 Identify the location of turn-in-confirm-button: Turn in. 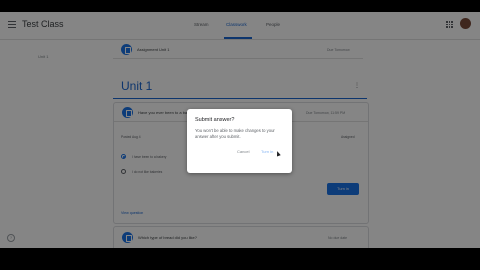
(267, 151).